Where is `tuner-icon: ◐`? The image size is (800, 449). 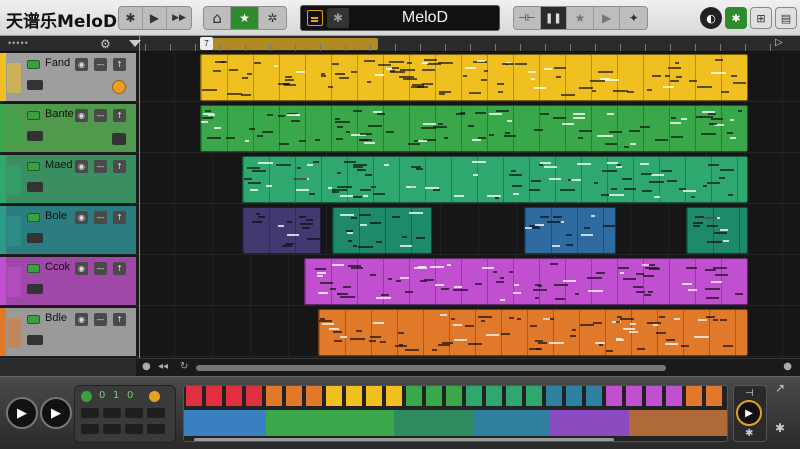
tuner-icon: ◐ is located at coordinates (711, 18).